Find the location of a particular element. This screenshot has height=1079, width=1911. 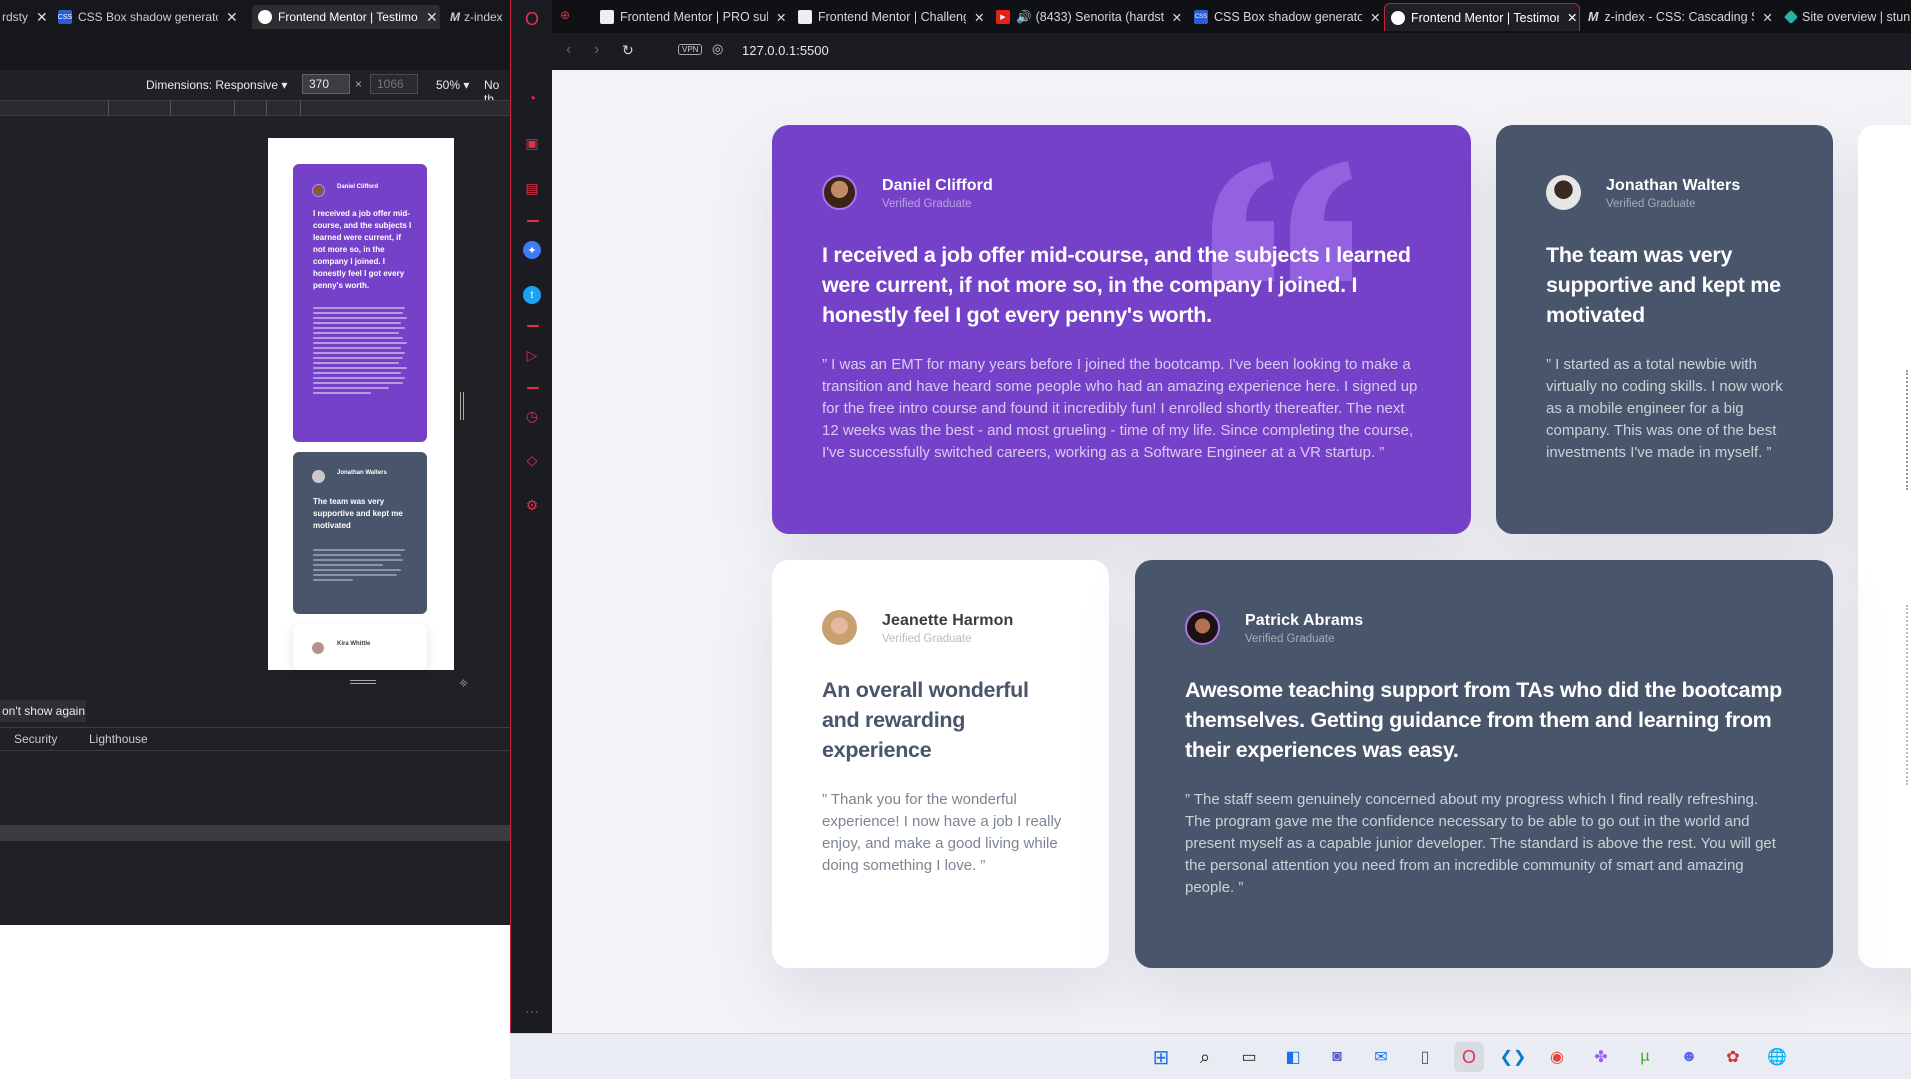

start-icon: ⊞ is located at coordinates (1161, 1057).